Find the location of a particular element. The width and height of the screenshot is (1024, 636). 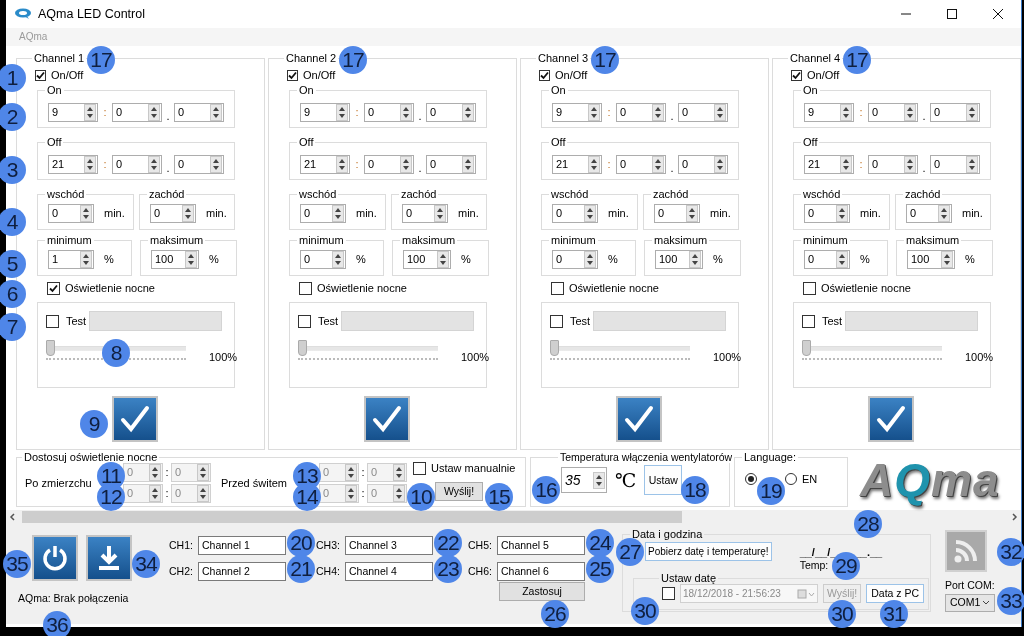

number-marker: 1 is located at coordinates (13, 78).